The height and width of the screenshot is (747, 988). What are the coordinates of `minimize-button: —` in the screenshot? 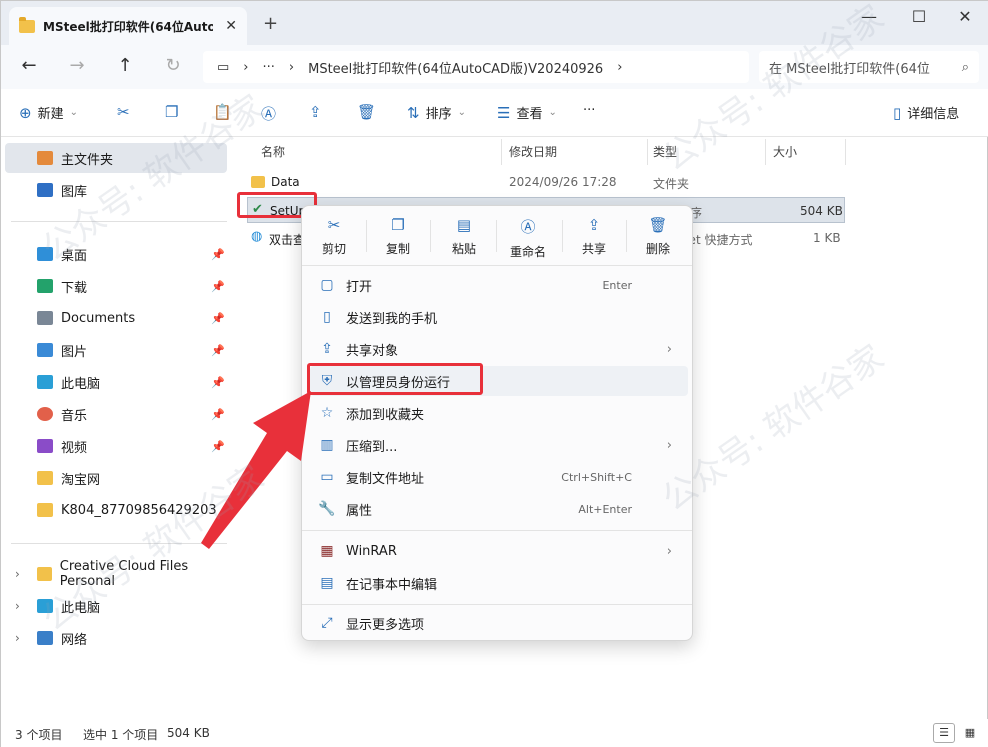 It's located at (869, 16).